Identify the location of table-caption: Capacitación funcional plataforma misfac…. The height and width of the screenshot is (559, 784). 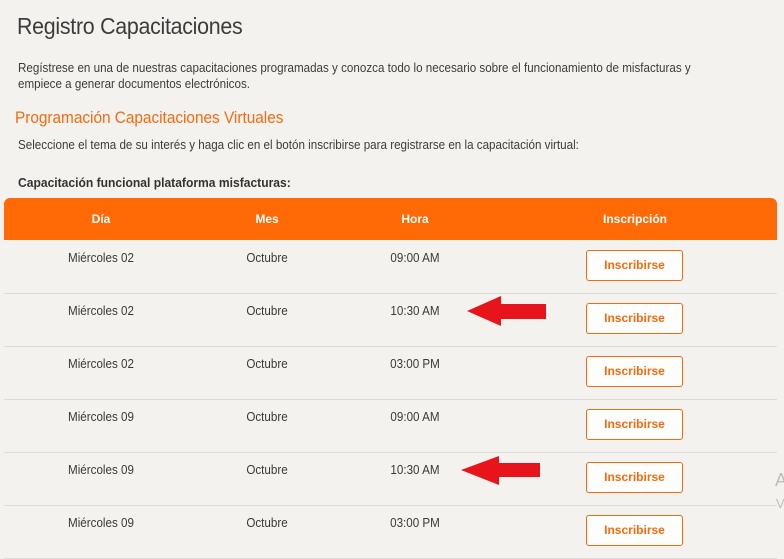
(154, 182).